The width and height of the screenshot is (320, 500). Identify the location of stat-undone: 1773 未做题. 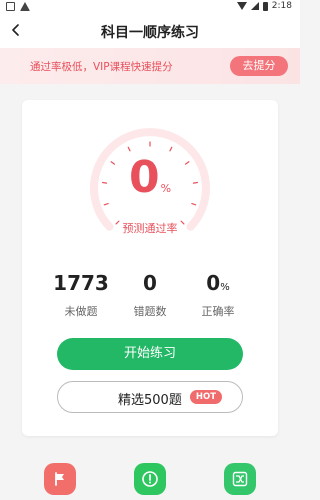
(81, 294).